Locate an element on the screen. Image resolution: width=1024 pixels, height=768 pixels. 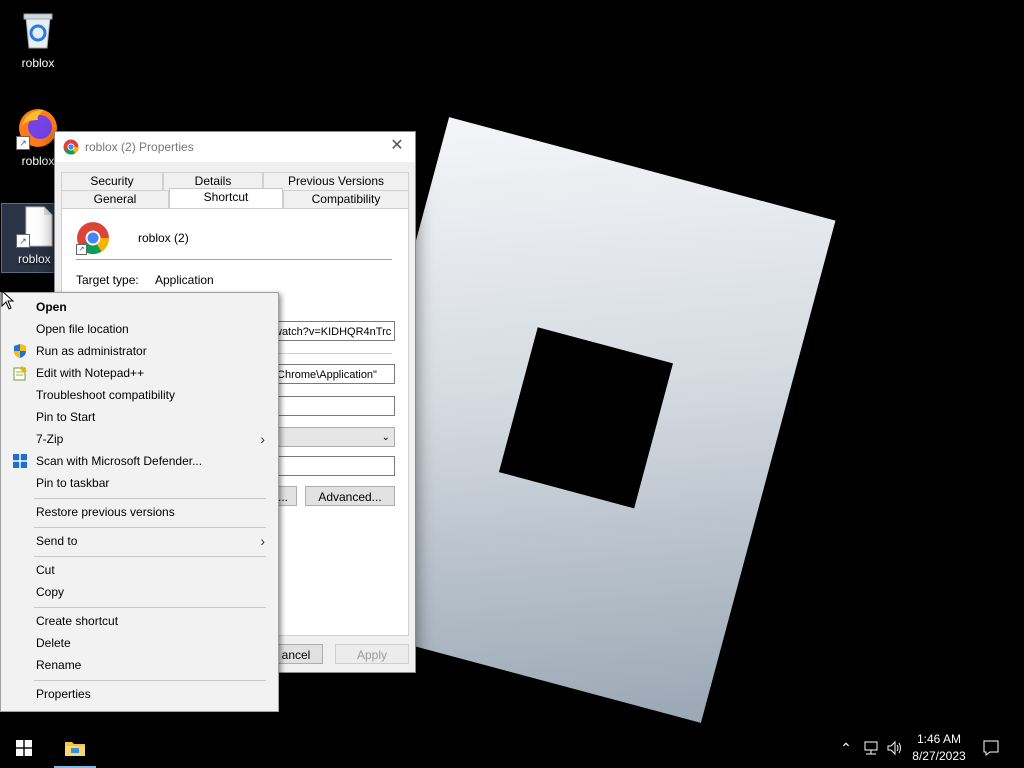
menu-item-run-as-administrator: Run as administrator is located at coordinates (139, 351).